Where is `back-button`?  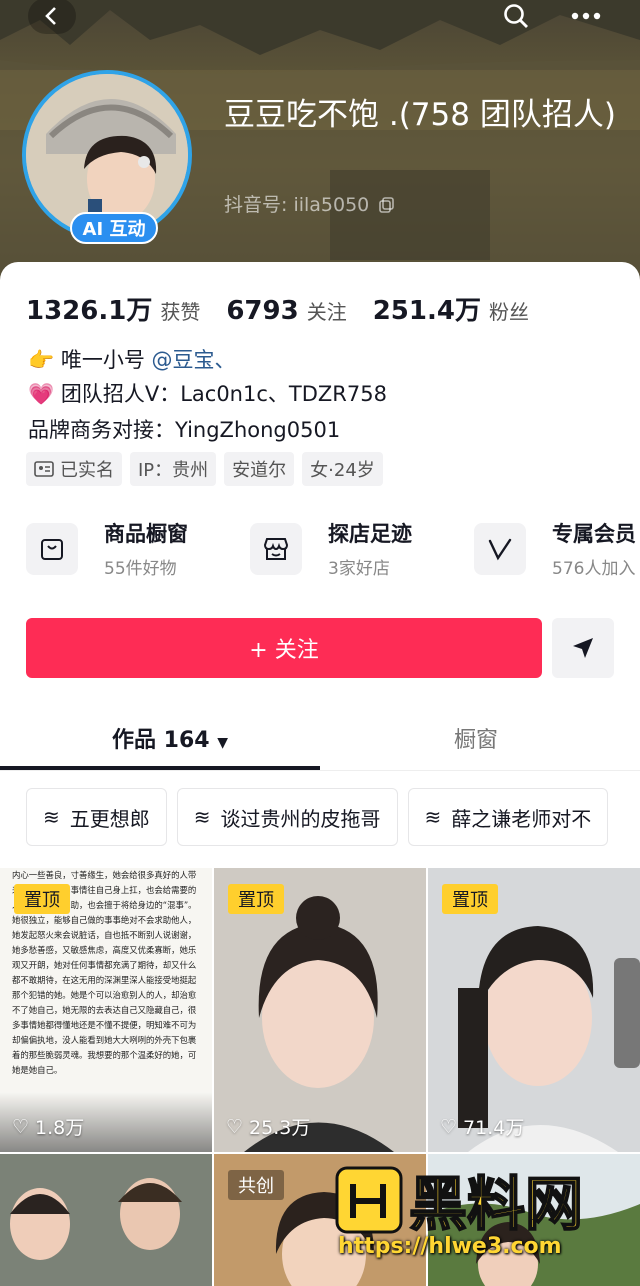
back-button is located at coordinates (52, 17).